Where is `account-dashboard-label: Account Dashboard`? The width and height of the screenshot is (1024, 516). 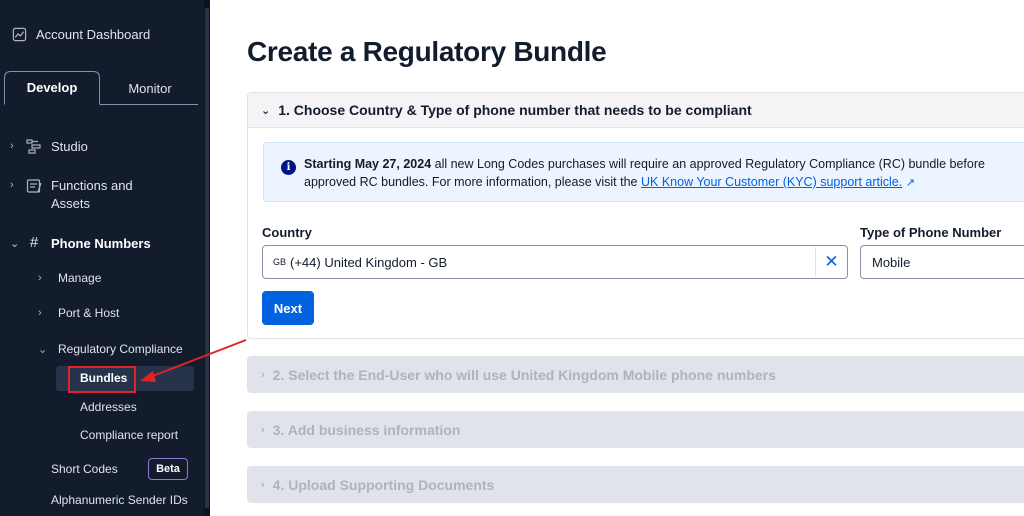 account-dashboard-label: Account Dashboard is located at coordinates (93, 34).